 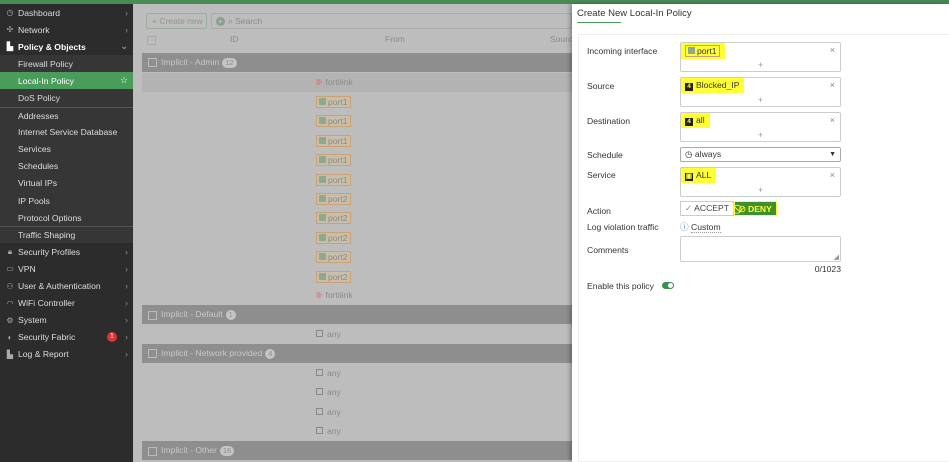 What do you see at coordinates (66, 320) in the screenshot?
I see `sidebar-item-system: ⚙ System ›` at bounding box center [66, 320].